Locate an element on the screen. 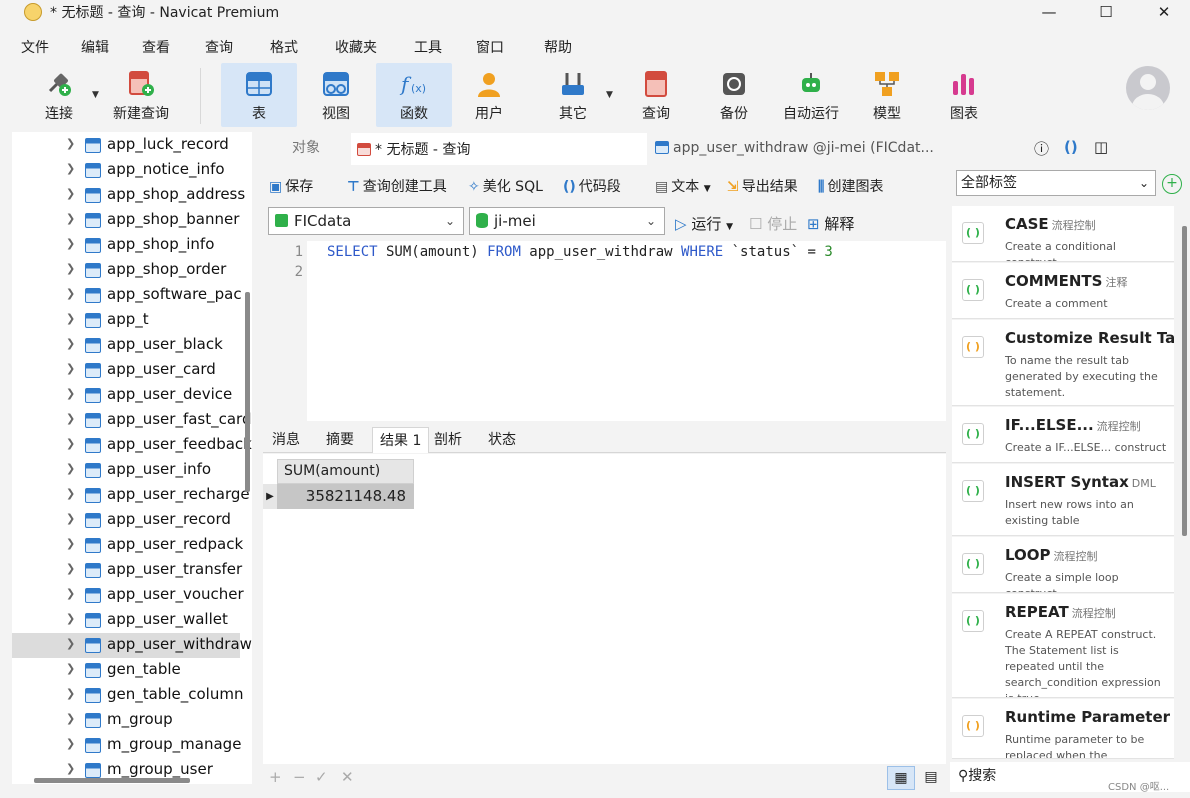 This screenshot has height=798, width=1190. add-record-button: + is located at coordinates (275, 777).